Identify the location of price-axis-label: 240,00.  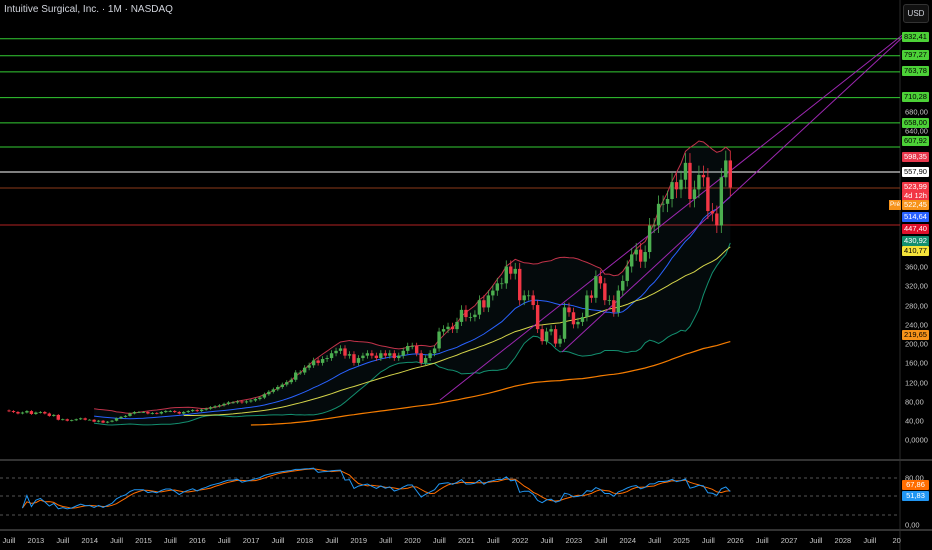
(916, 325).